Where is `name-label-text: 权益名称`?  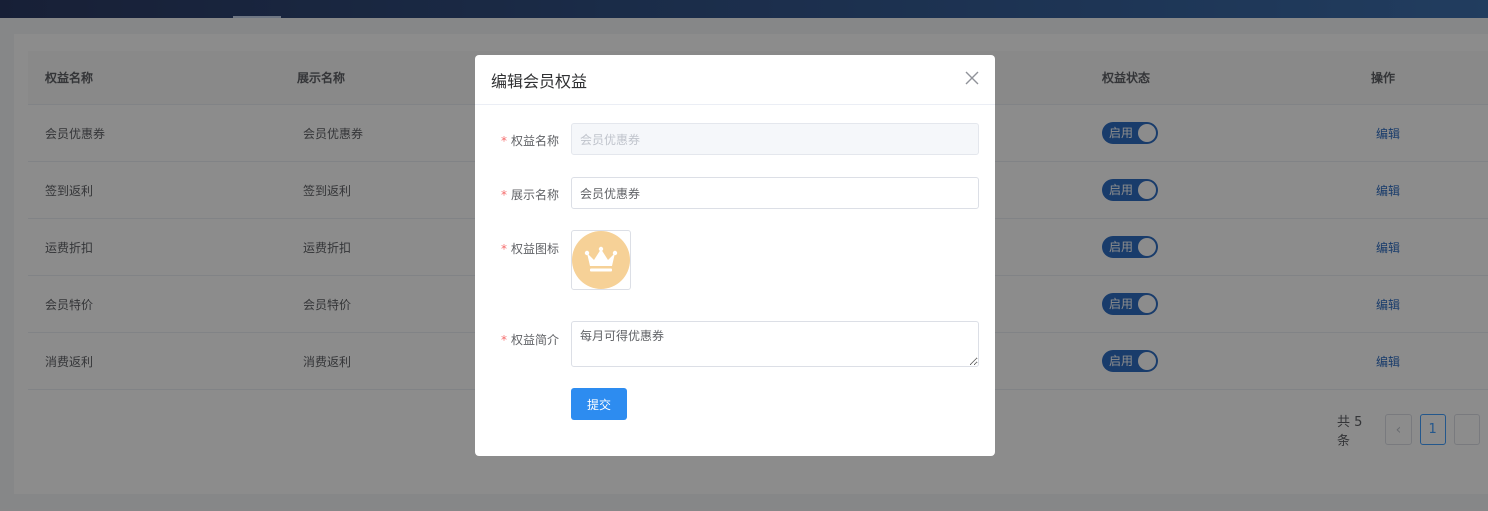 name-label-text: 权益名称 is located at coordinates (534, 141).